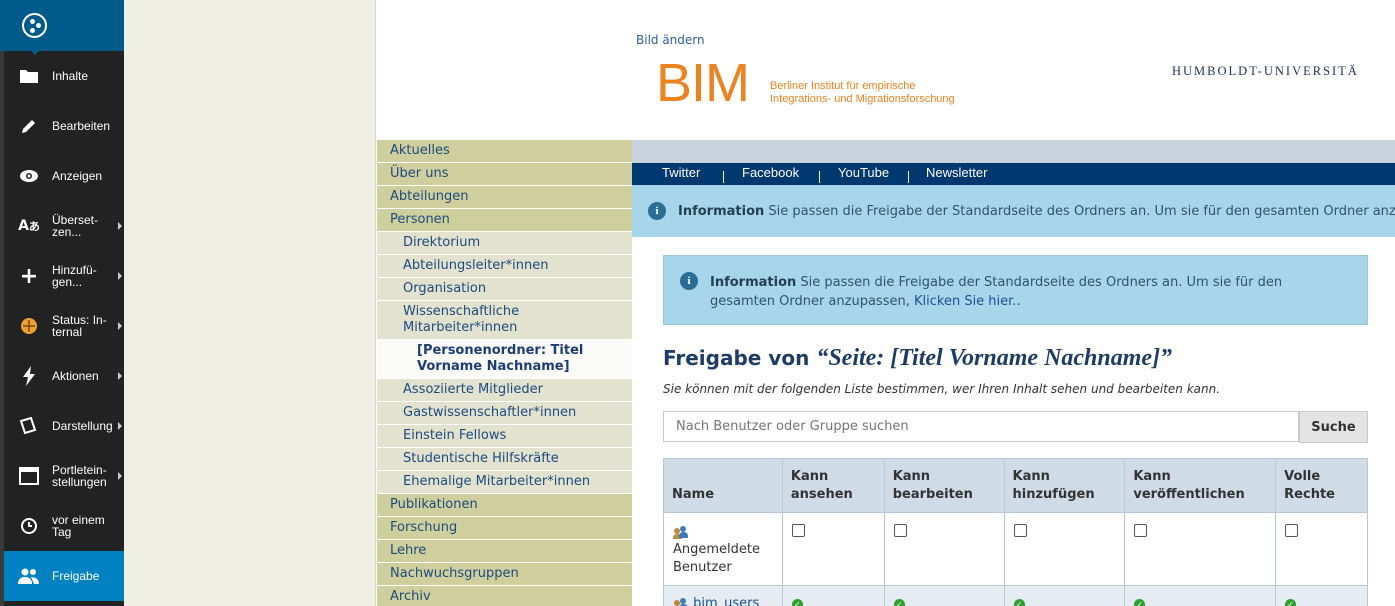 The width and height of the screenshot is (1395, 606). Describe the element at coordinates (900, 530) in the screenshot. I see `can-edit-checkbox` at that location.